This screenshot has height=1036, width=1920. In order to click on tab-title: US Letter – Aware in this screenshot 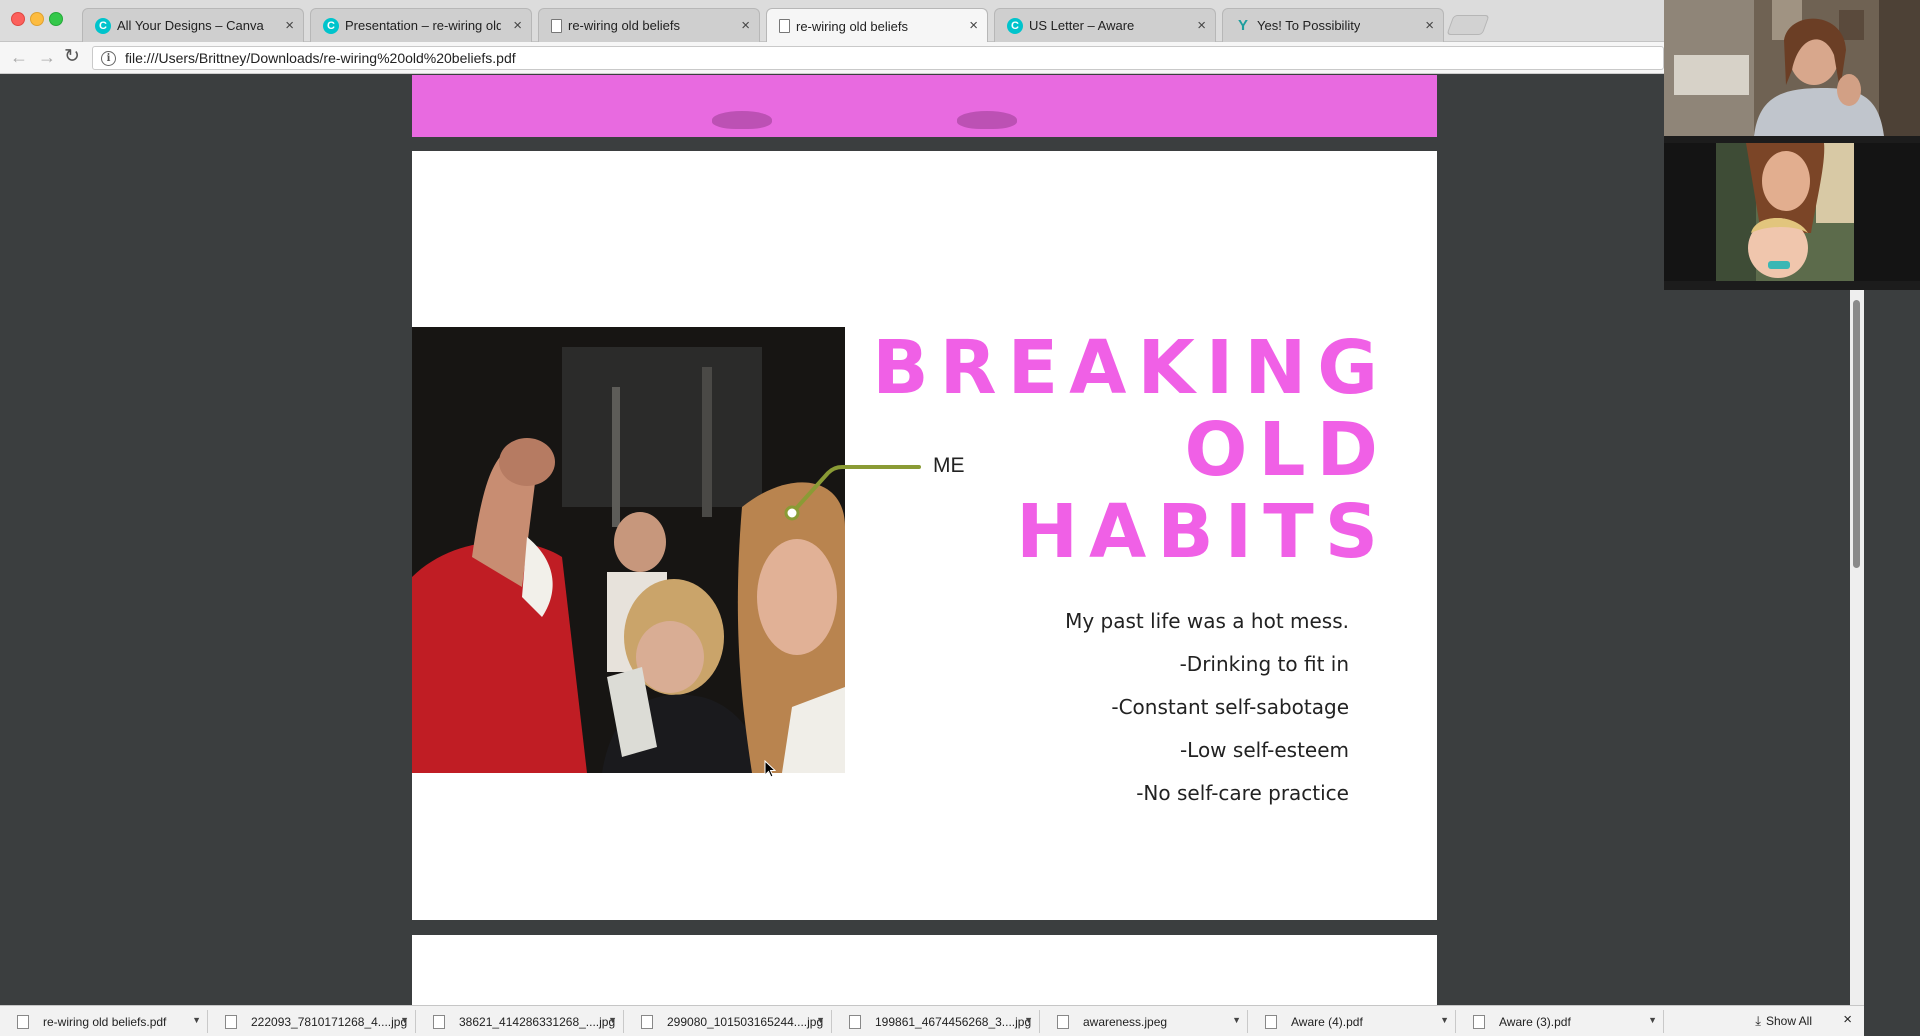, I will do `click(1082, 25)`.